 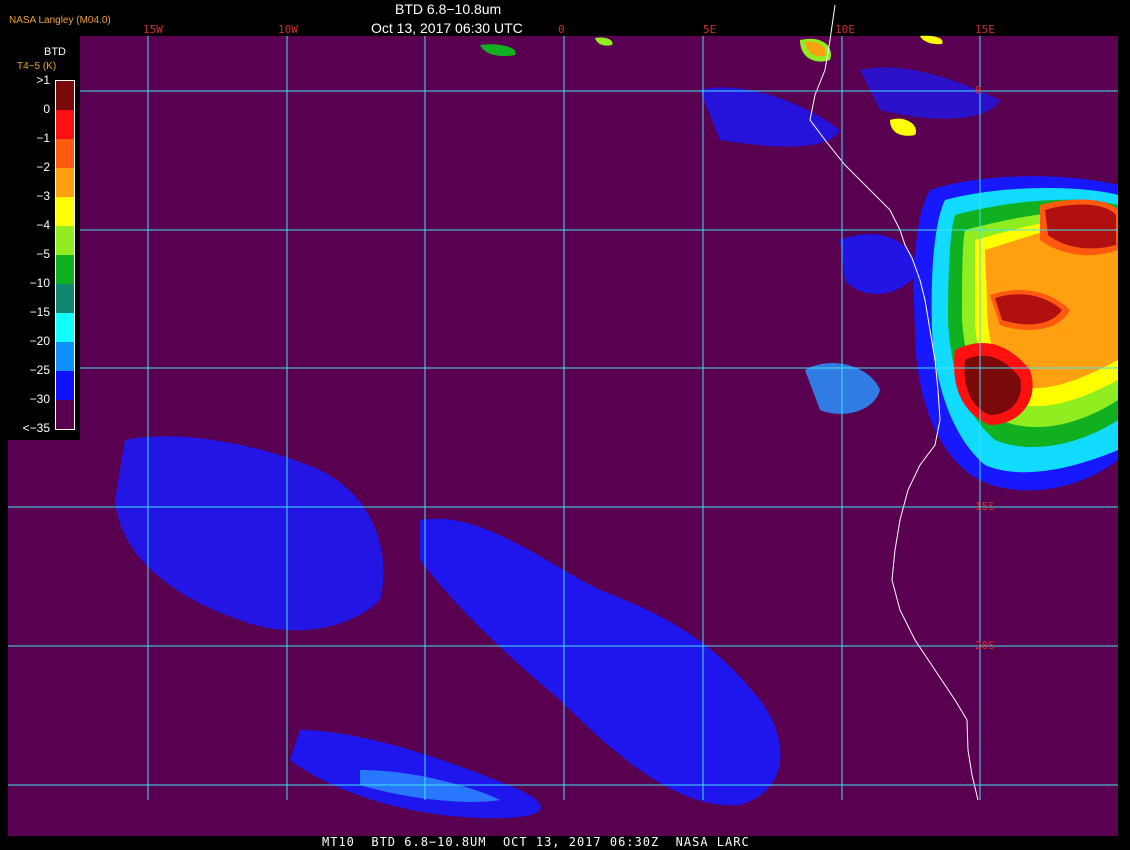 I want to click on lon-label-10w: 10W, so click(x=288, y=29).